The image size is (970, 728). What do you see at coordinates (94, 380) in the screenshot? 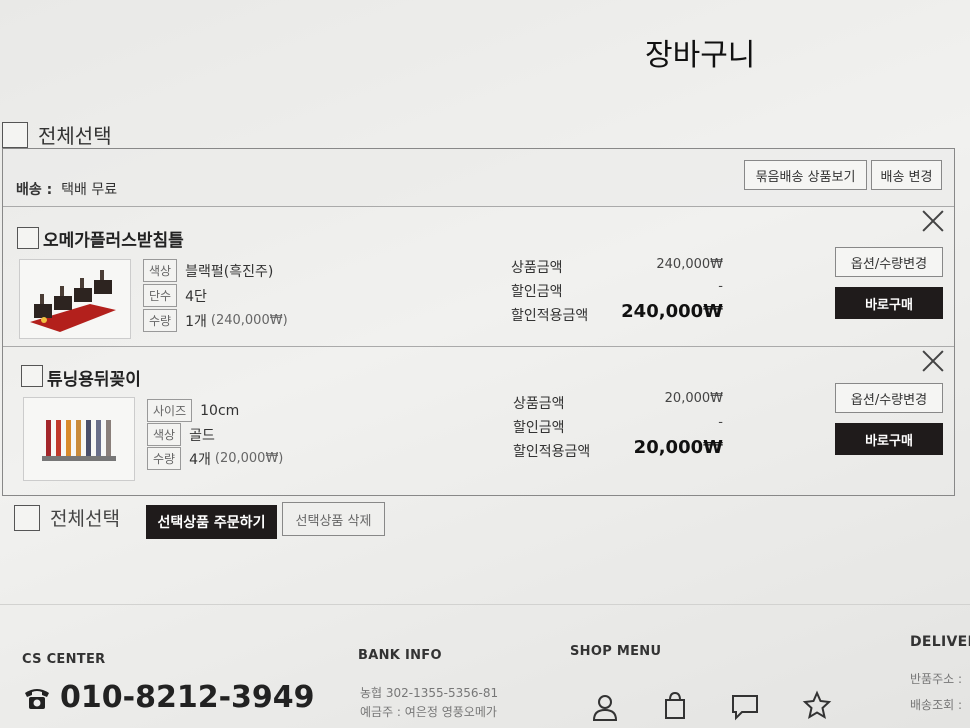
I see `item-name: 튜닝용뒤꽂이` at bounding box center [94, 380].